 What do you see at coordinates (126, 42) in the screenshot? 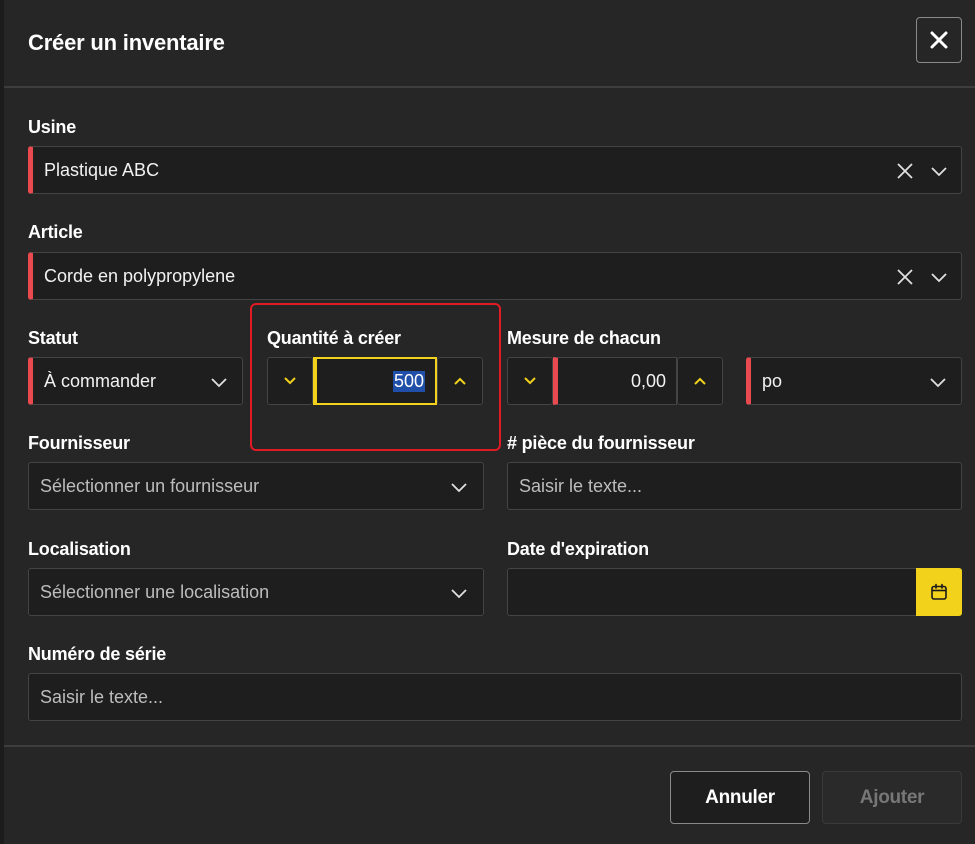
I see `dialog-title: Créer un inventaire` at bounding box center [126, 42].